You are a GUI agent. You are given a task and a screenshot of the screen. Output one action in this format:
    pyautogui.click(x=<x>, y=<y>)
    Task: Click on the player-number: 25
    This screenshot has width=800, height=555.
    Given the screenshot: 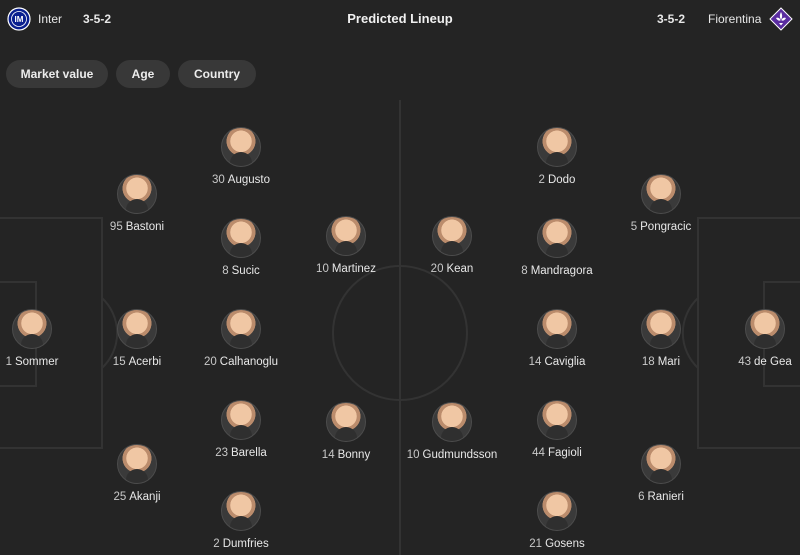 What is the action you would take?
    pyautogui.click(x=120, y=497)
    